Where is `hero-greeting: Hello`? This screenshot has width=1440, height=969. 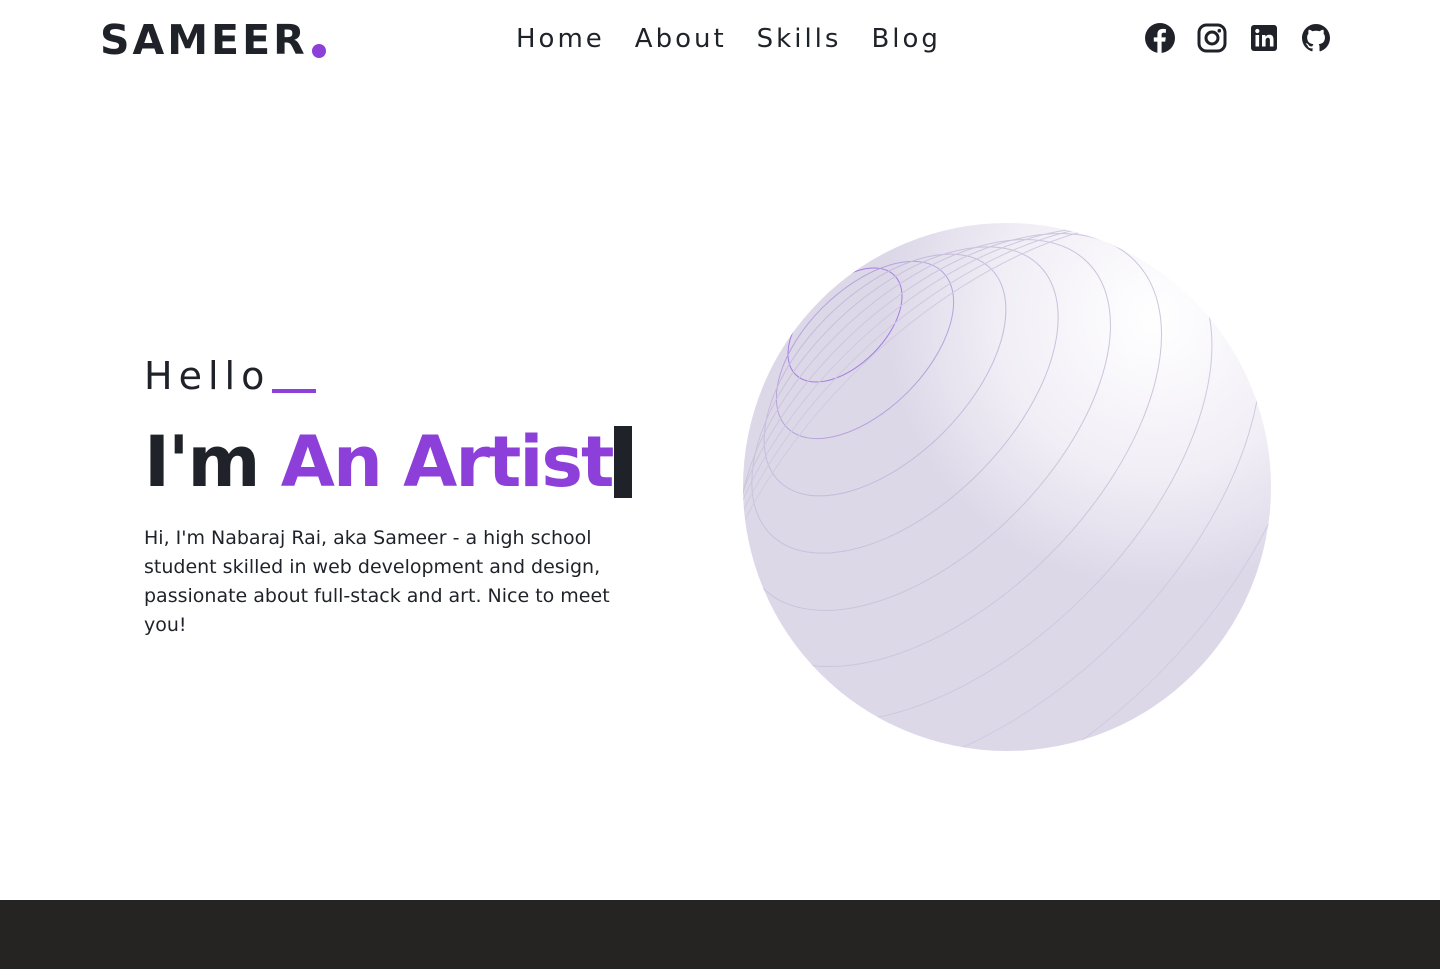
hero-greeting: Hello is located at coordinates (404, 376).